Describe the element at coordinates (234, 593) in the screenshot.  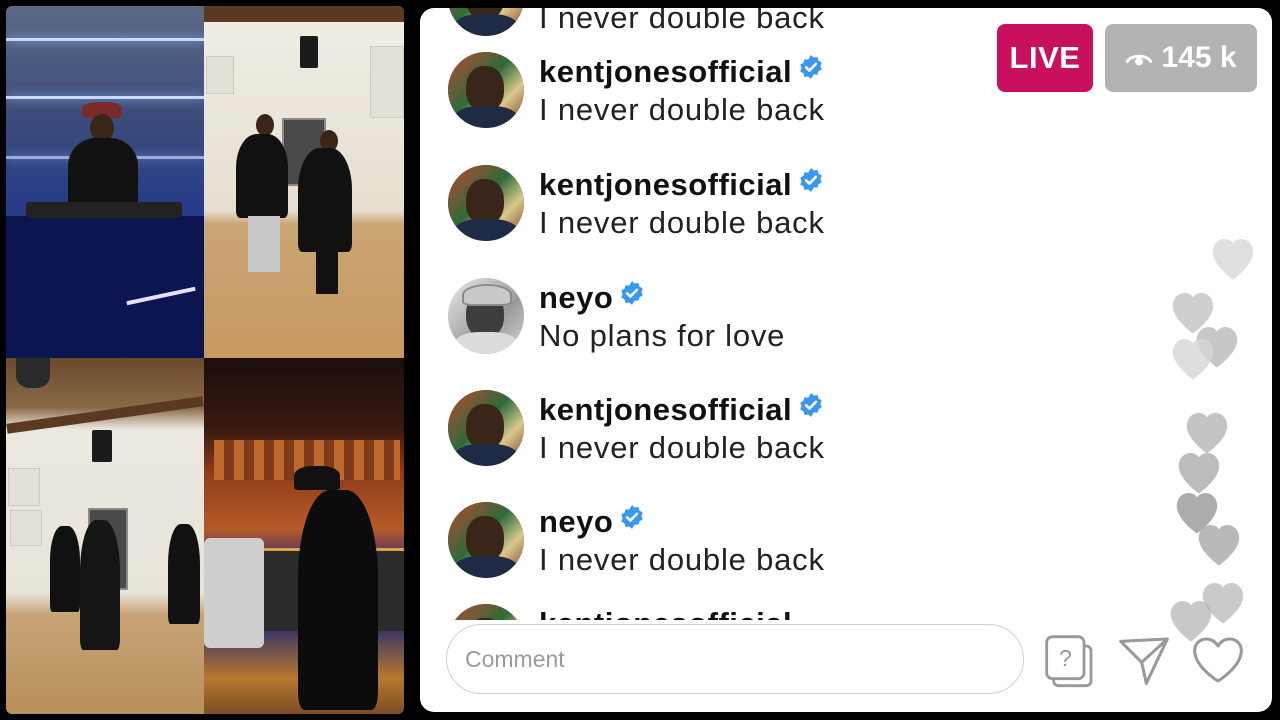
I see `studio-chair` at that location.